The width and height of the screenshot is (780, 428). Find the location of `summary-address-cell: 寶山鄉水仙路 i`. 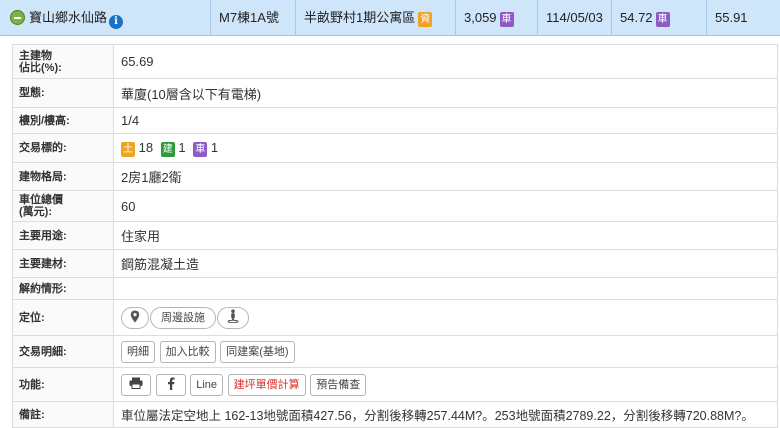

summary-address-cell: 寶山鄉水仙路 i is located at coordinates (105, 18).